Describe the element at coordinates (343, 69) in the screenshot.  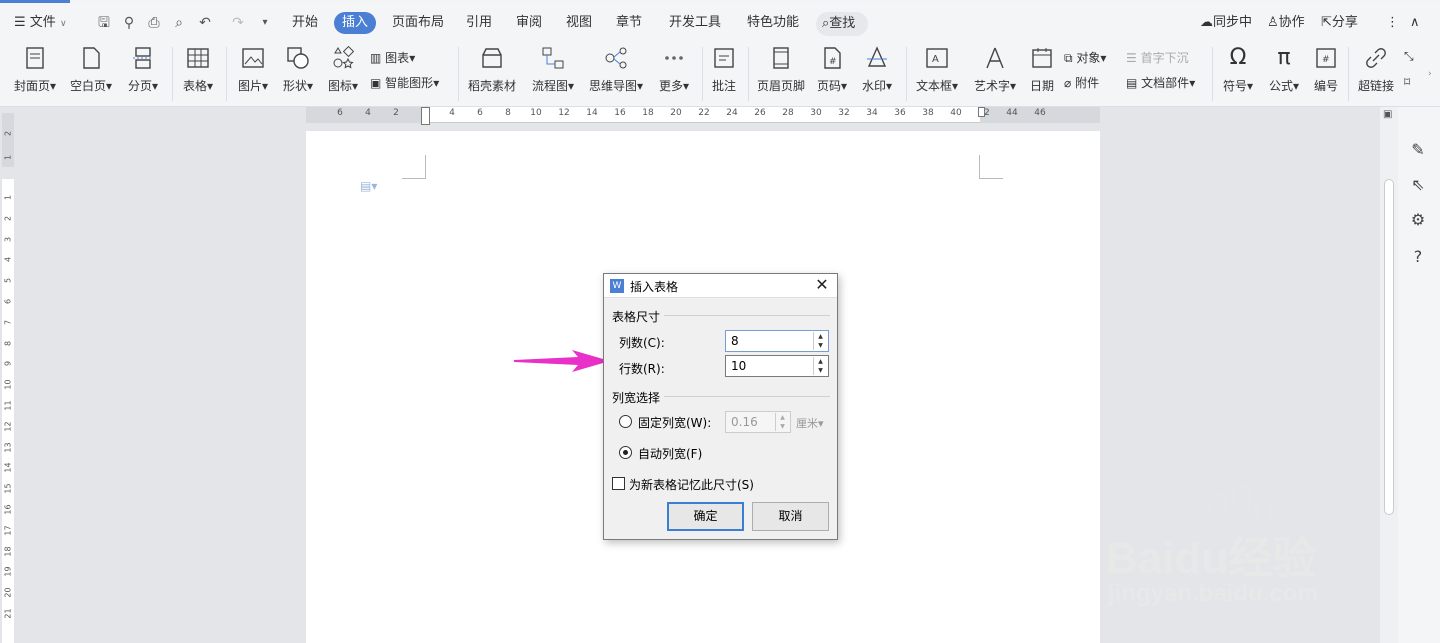
I see `icon-button: 图标▾` at that location.